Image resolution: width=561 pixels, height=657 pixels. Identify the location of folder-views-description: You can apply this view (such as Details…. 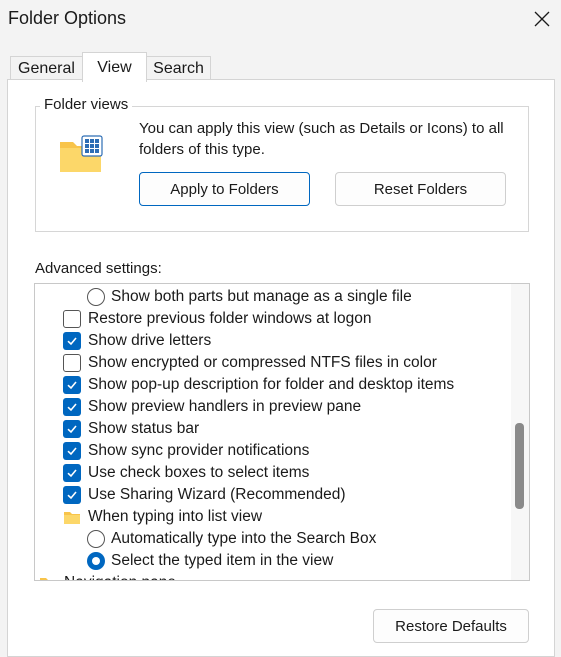
(321, 139).